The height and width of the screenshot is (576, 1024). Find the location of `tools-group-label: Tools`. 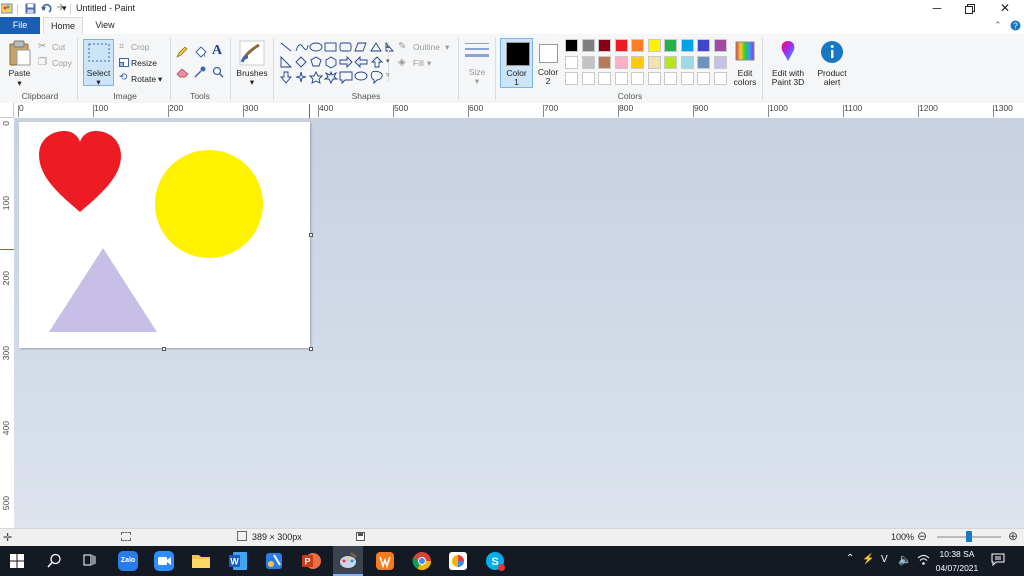

tools-group-label: Tools is located at coordinates (200, 96).